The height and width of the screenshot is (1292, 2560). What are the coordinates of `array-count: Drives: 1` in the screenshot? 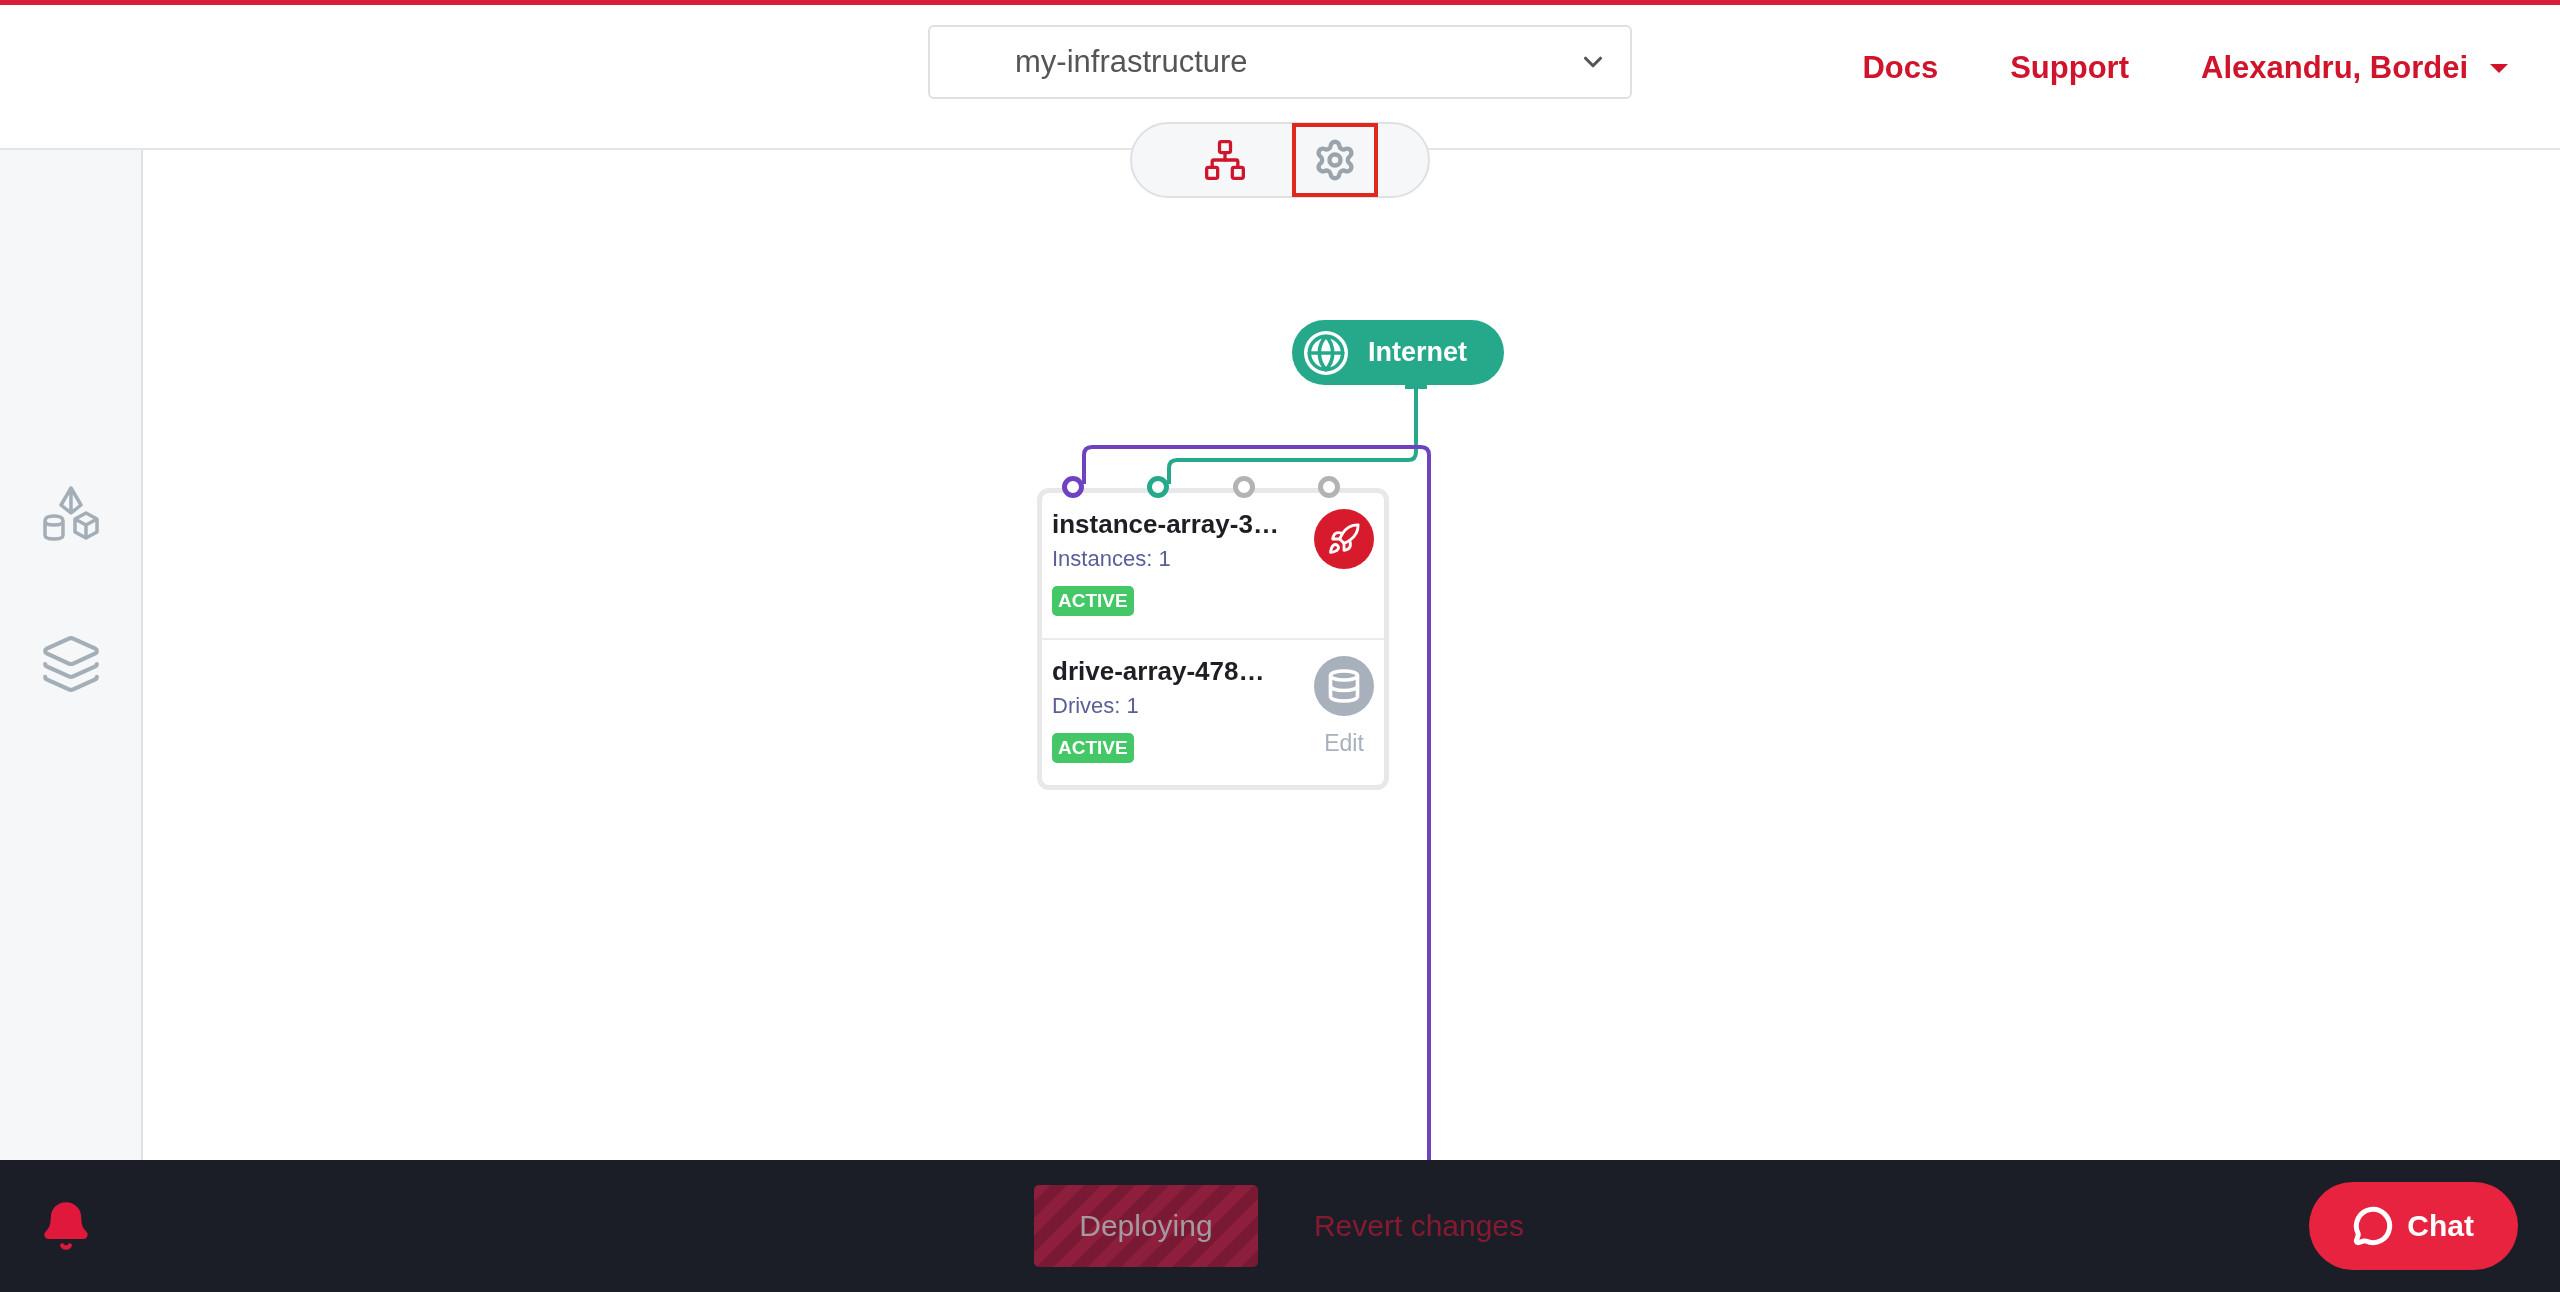 It's located at (1095, 706).